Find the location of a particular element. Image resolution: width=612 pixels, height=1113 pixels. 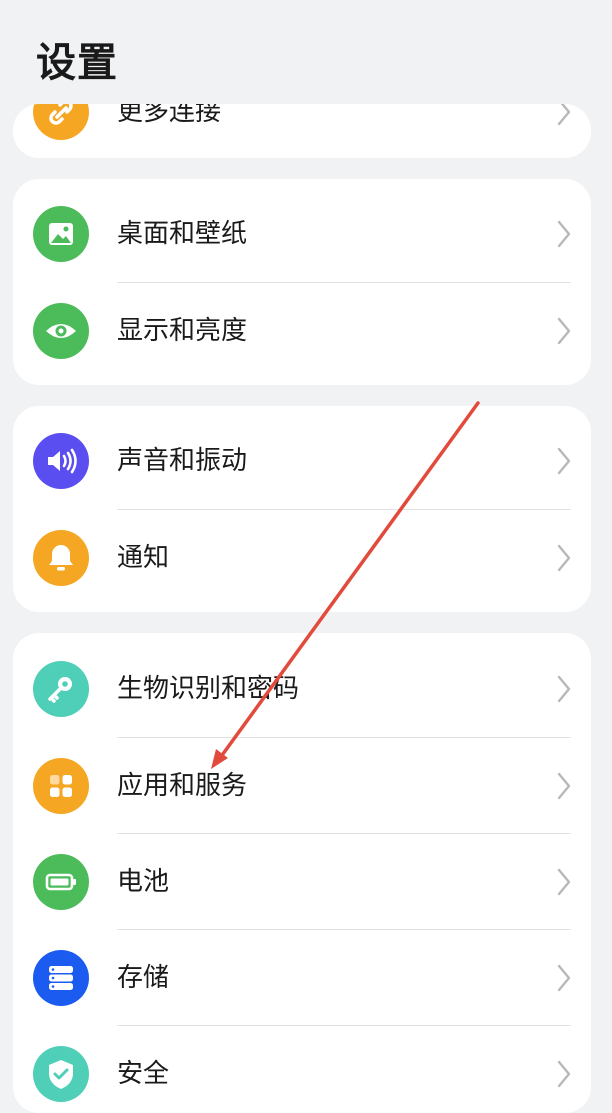

settings-item-label: 应用和服务 is located at coordinates (182, 786).